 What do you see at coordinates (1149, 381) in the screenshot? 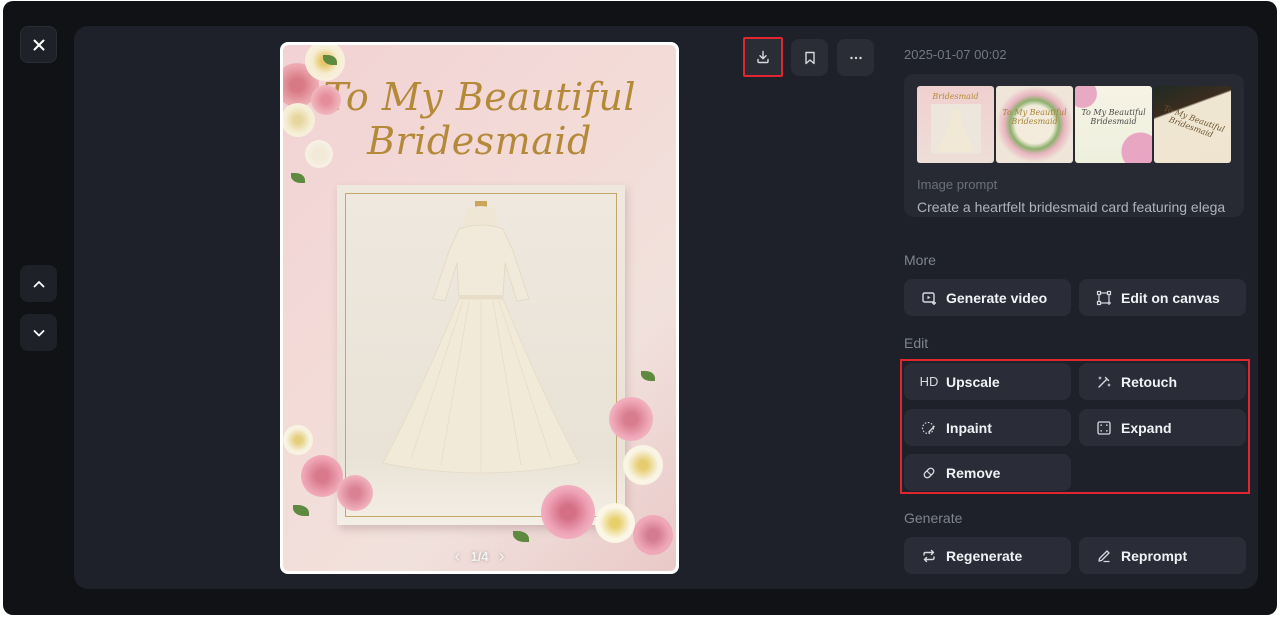
I see `retouch-label: Retouch` at bounding box center [1149, 381].